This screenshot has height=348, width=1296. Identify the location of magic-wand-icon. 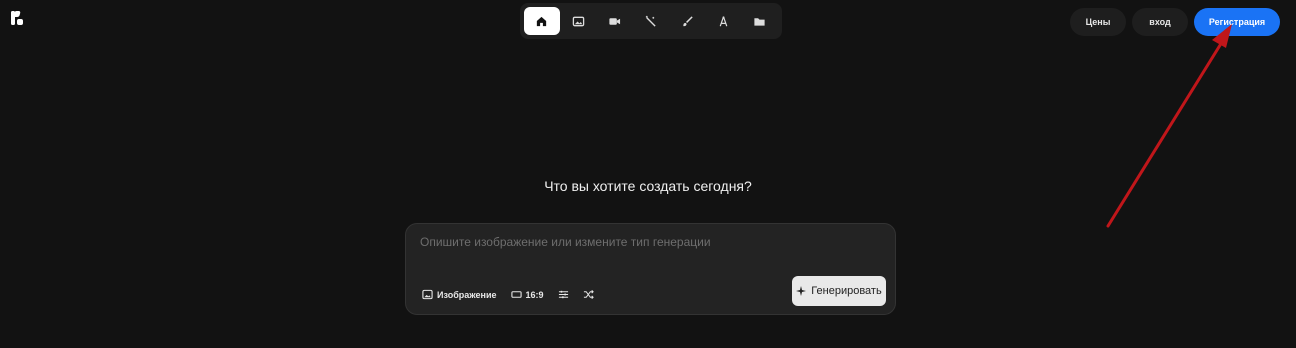
(651, 21).